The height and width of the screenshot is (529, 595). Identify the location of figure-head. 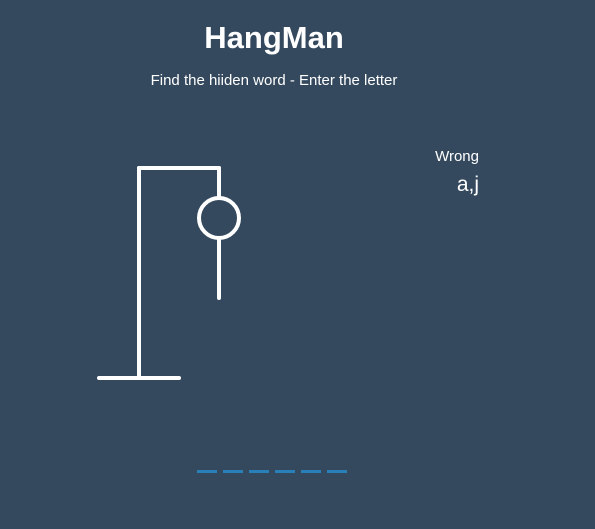
(219, 218).